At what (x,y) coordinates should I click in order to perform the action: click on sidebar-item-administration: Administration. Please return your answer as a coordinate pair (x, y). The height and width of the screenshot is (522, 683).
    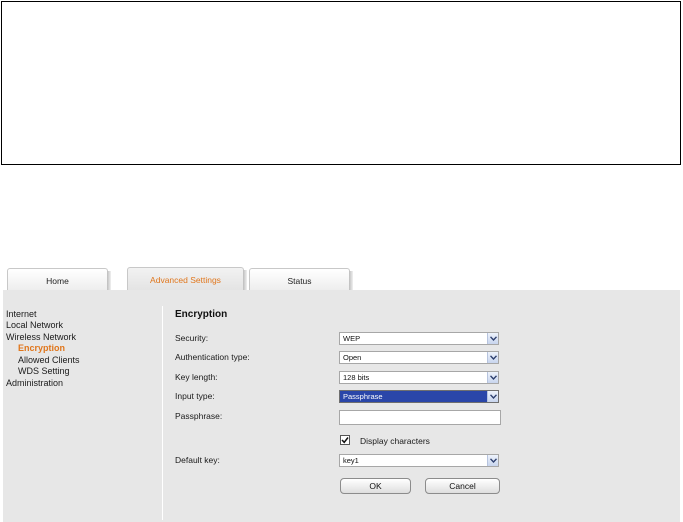
    Looking at the image, I should click on (34, 383).